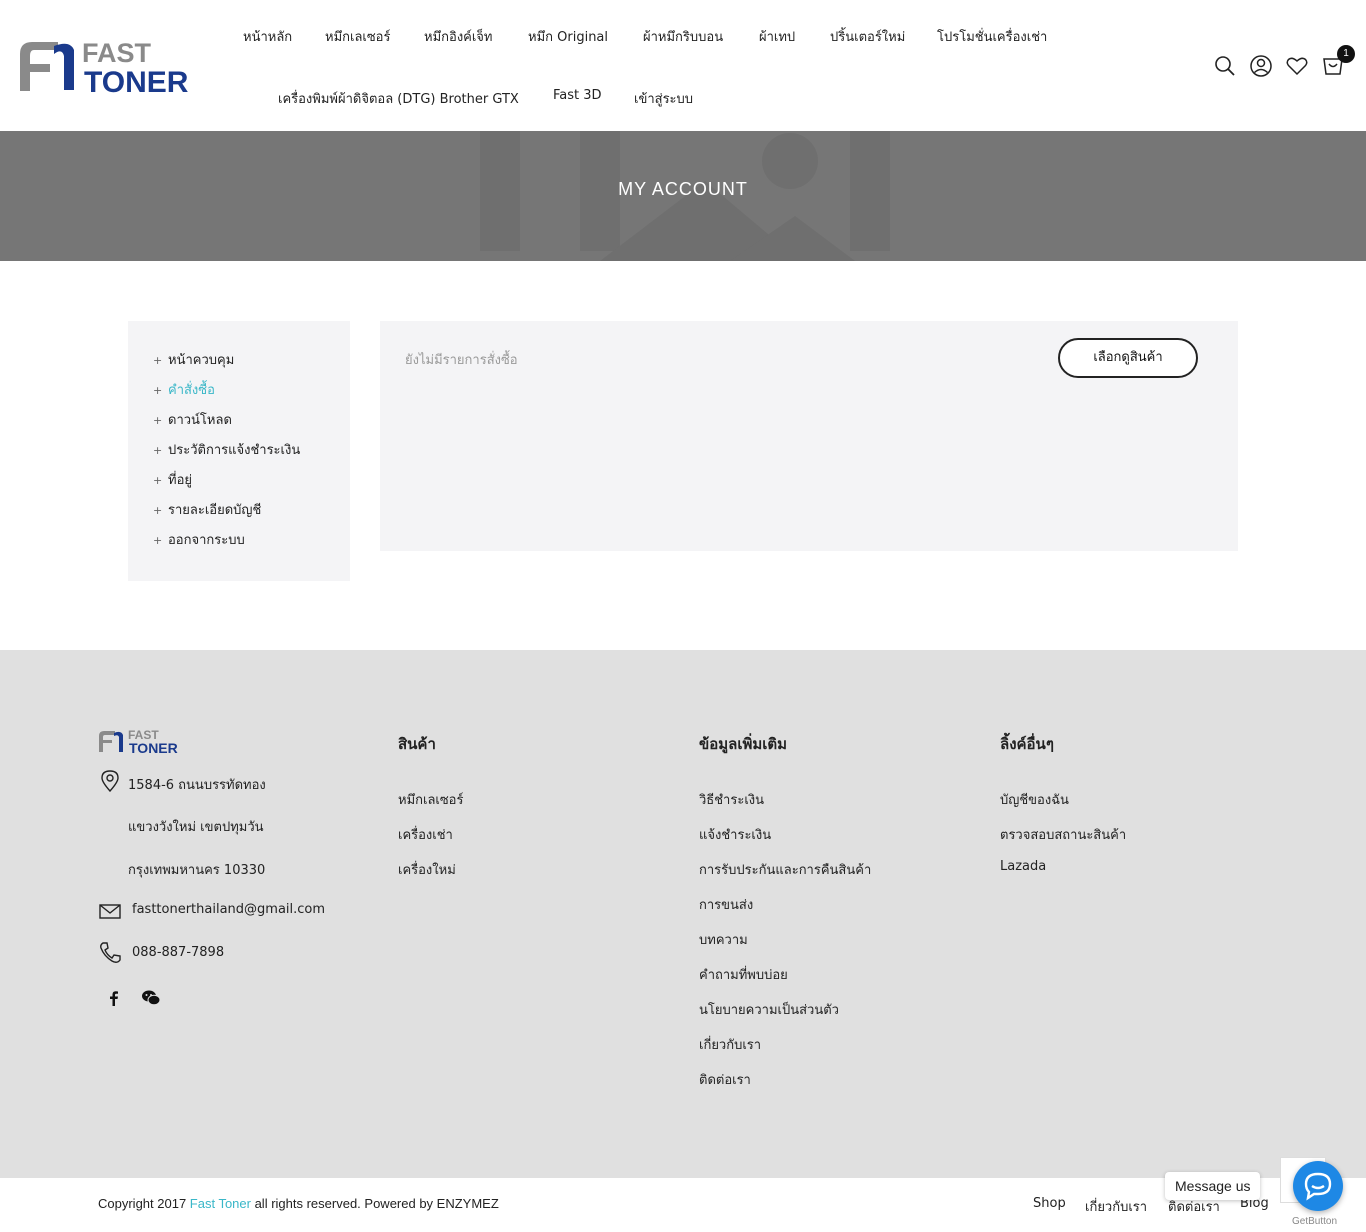  Describe the element at coordinates (568, 36) in the screenshot. I see `nav-item-original-ink: หมึก Original` at that location.